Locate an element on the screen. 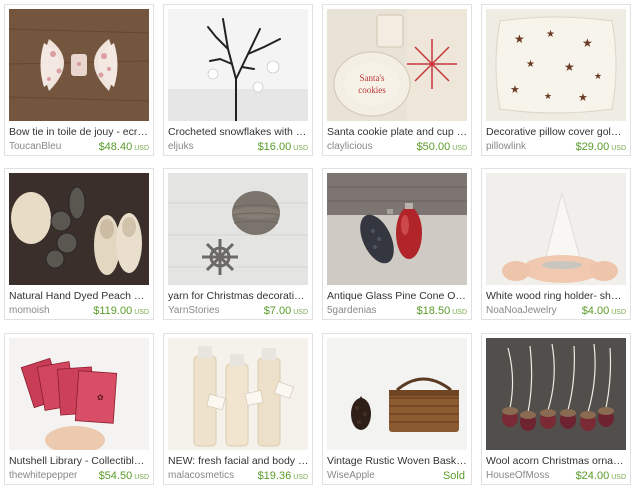  listing-title: Santa cookie plate and cup set is located at coordinates (397, 132).